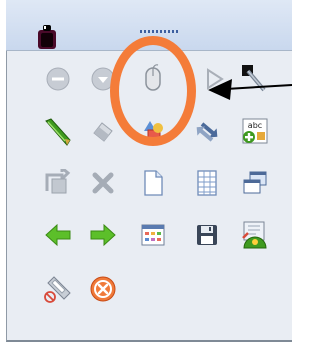  I want to click on screen-capture-button, so click(255, 235).